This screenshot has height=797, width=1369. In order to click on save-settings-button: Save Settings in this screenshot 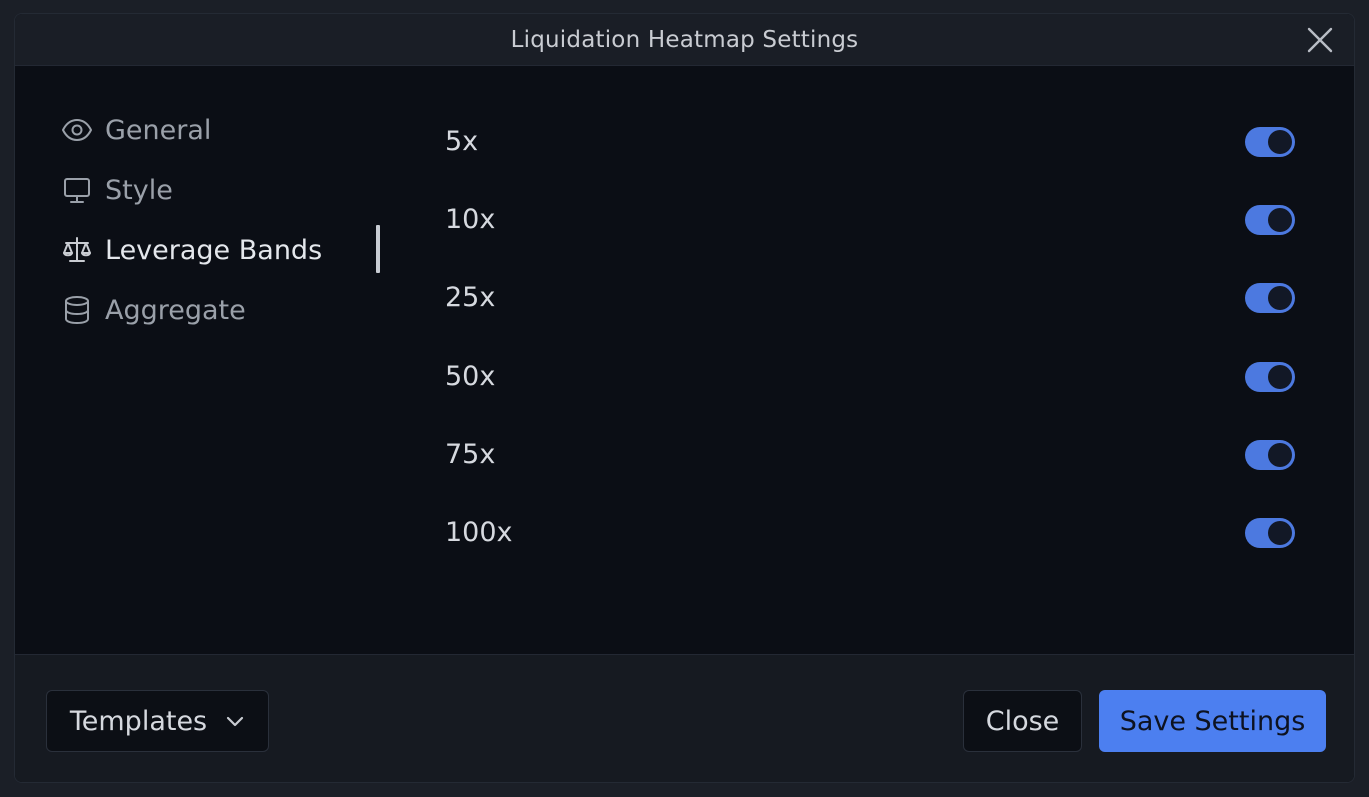, I will do `click(1212, 721)`.